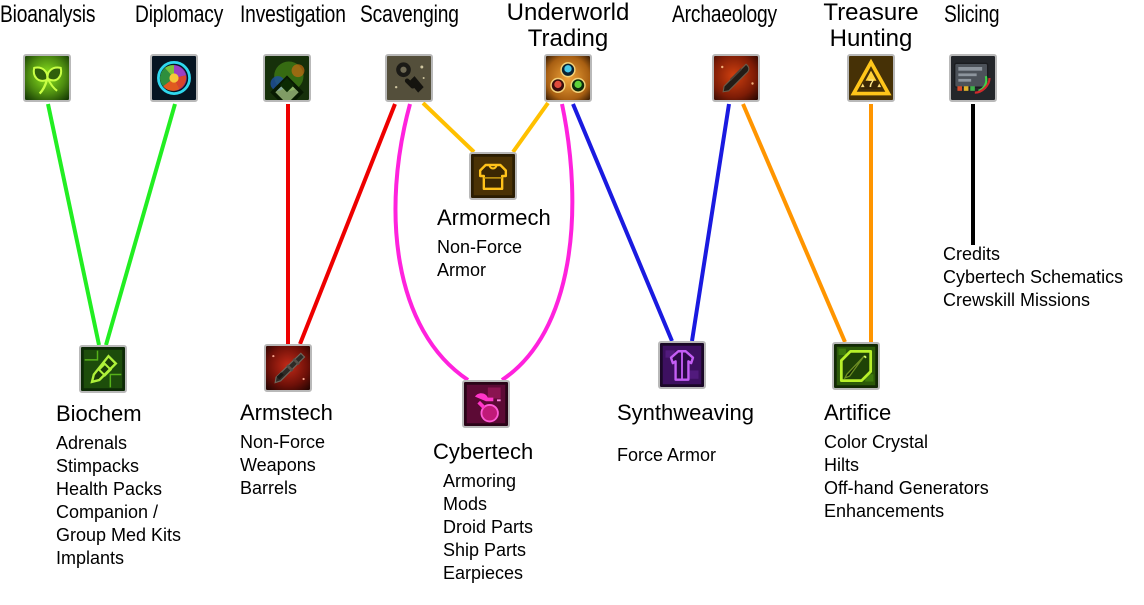 The image size is (1144, 605). What do you see at coordinates (480, 481) in the screenshot?
I see `crafting-item: Armoring` at bounding box center [480, 481].